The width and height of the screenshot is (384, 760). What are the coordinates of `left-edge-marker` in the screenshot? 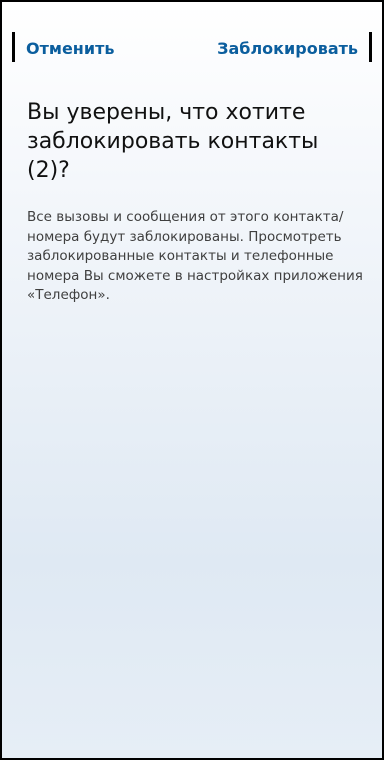 It's located at (13, 47).